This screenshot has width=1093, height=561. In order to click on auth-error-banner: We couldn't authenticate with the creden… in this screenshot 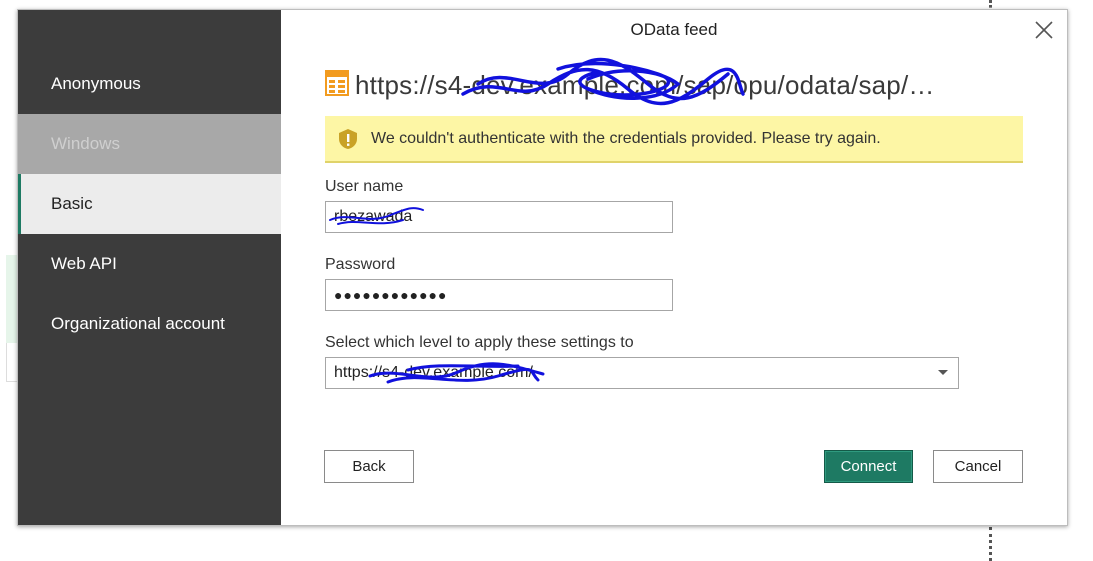, I will do `click(674, 139)`.